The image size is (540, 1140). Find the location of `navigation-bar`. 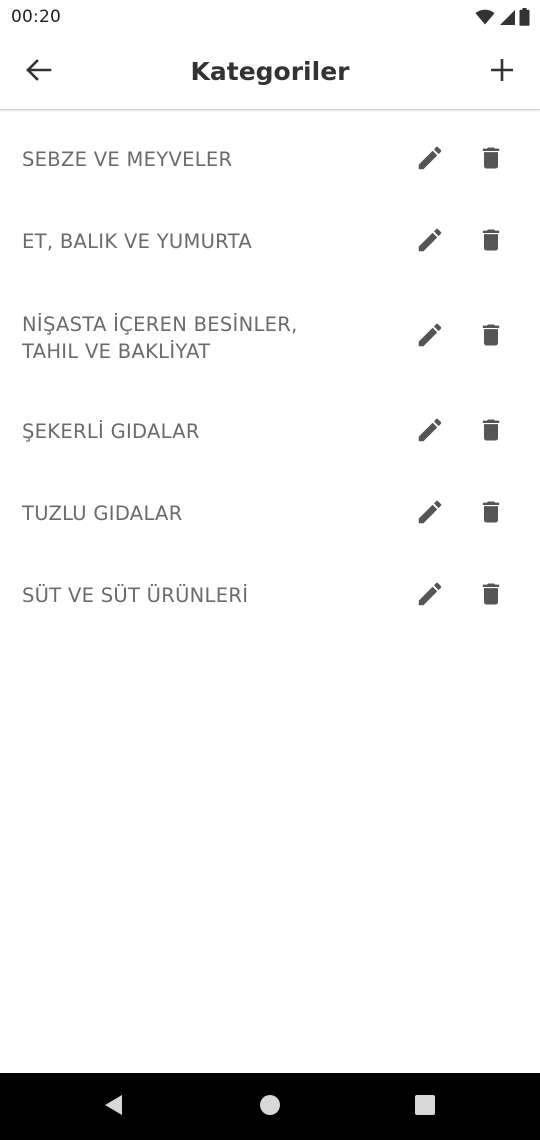

navigation-bar is located at coordinates (270, 1106).